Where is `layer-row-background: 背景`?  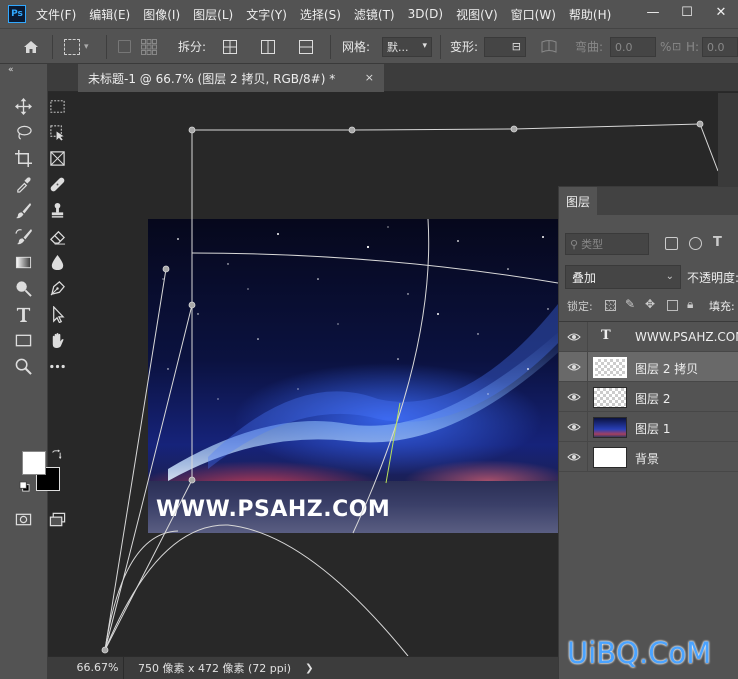
layer-row-background: 背景 is located at coordinates (648, 457).